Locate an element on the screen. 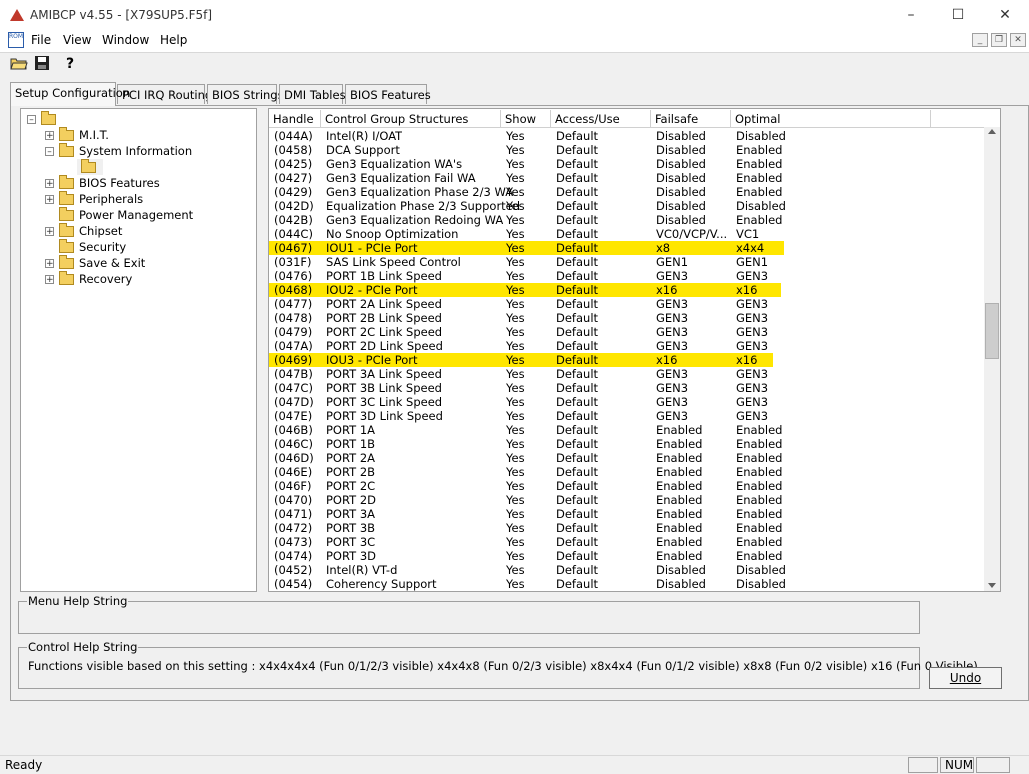 This screenshot has width=1029, height=774. cell-optimal: Disabled is located at coordinates (761, 570).